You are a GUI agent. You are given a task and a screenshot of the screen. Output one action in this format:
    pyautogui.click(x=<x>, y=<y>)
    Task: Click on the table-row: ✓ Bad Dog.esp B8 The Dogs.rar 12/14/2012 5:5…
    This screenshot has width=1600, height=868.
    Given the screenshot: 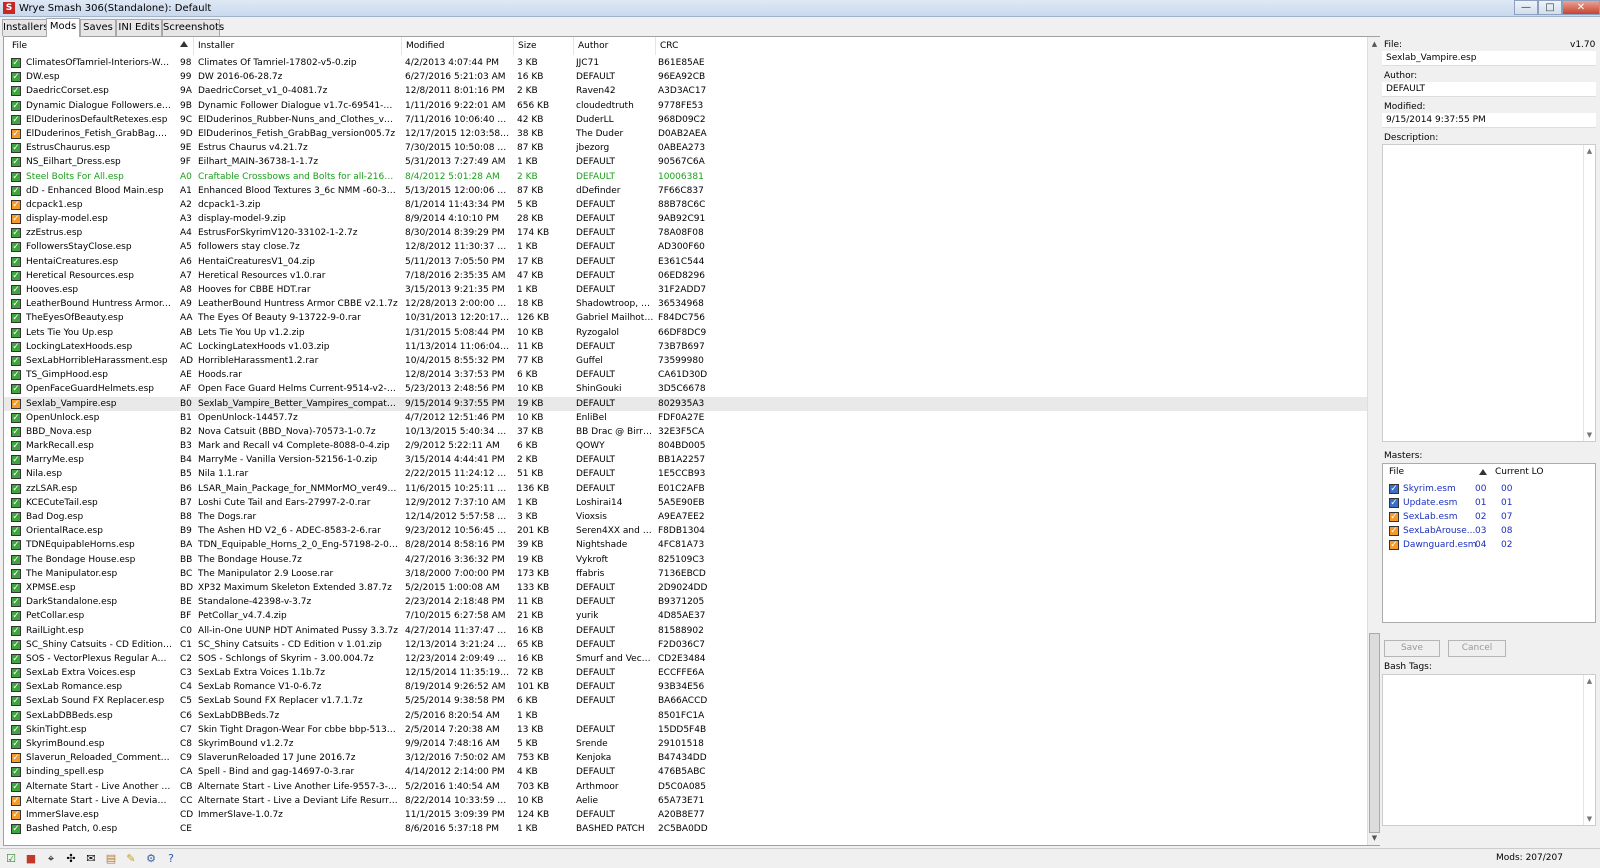 What is the action you would take?
    pyautogui.click(x=685, y=517)
    